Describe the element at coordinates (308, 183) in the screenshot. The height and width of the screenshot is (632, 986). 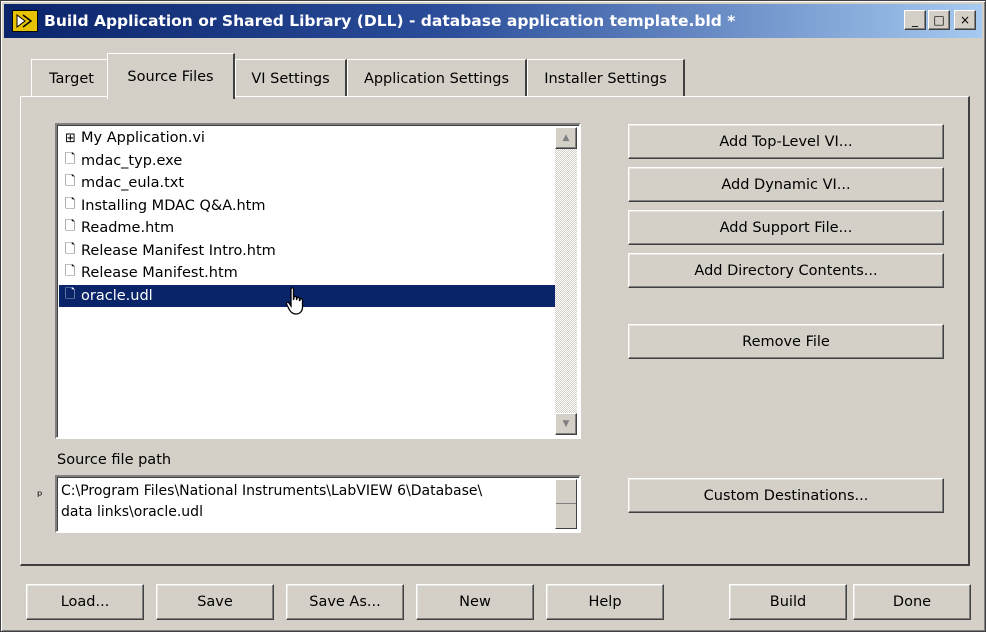
I see `list-item: 🗋 mdac_eula.txt` at that location.